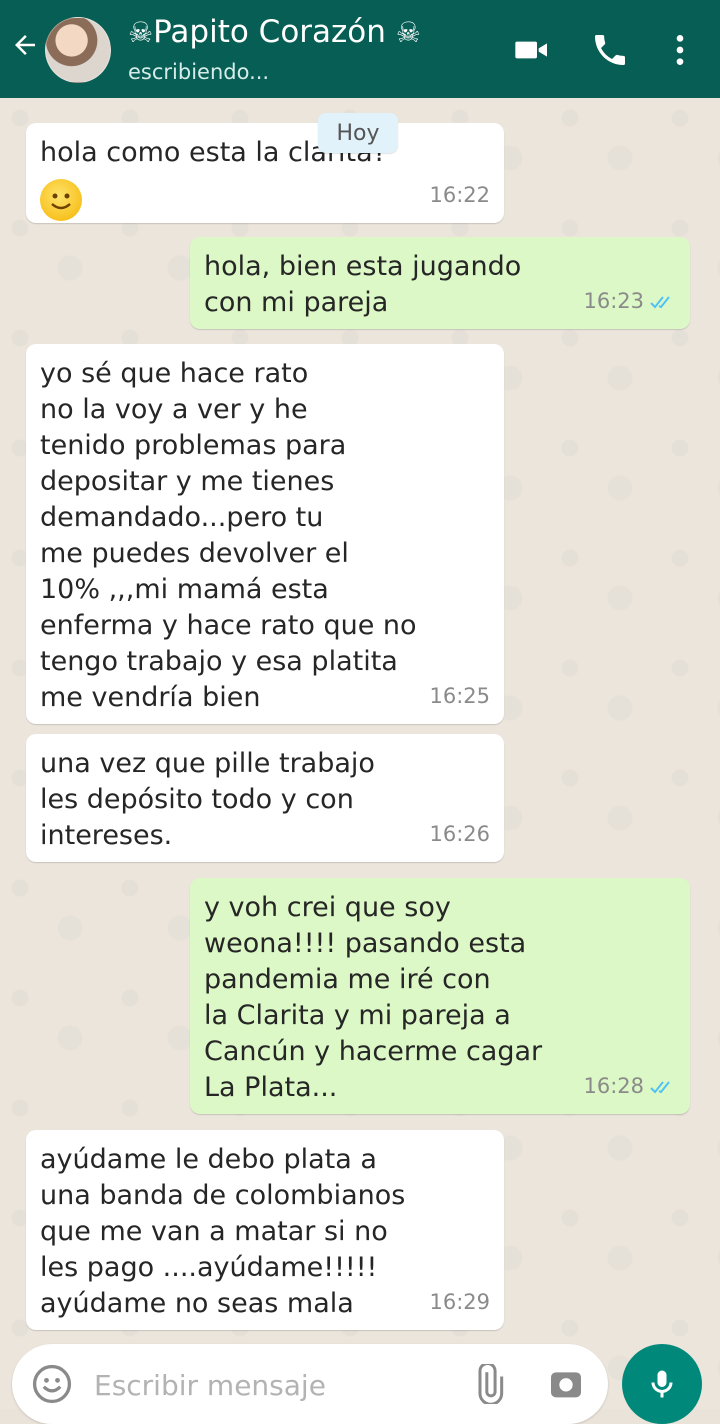 Image resolution: width=720 pixels, height=1424 pixels. Describe the element at coordinates (613, 1086) in the screenshot. I see `message-time: 16:28` at that location.